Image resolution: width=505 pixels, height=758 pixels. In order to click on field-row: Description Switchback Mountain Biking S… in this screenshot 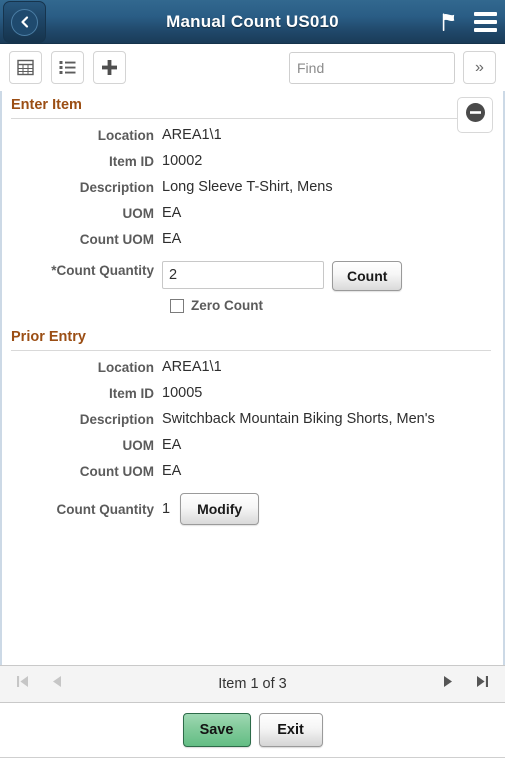, I will do `click(252, 416)`.